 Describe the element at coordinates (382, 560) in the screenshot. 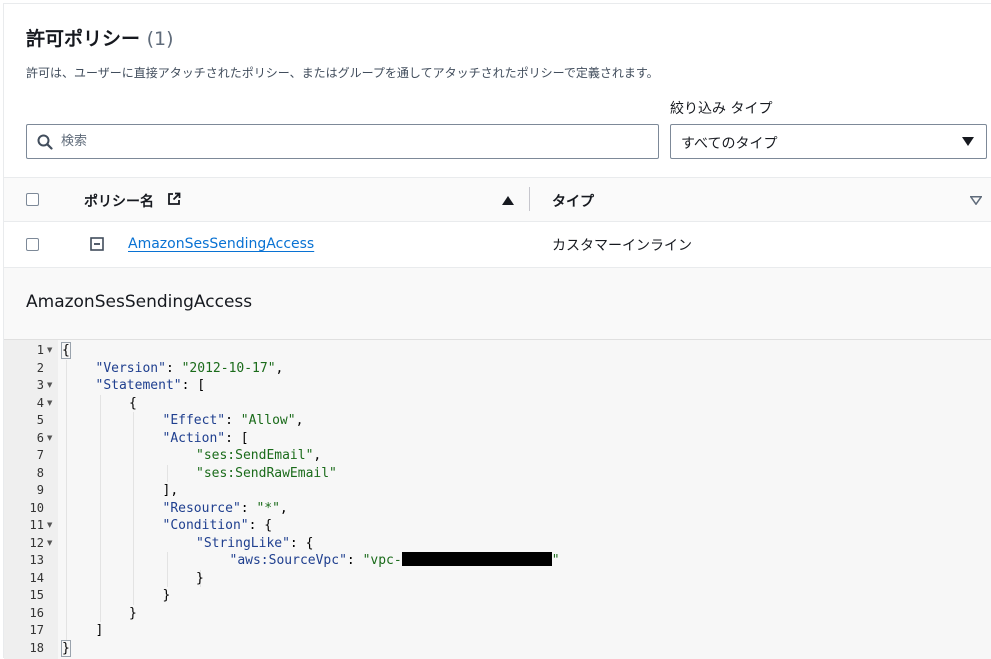

I see `json-string: "vpc-` at that location.